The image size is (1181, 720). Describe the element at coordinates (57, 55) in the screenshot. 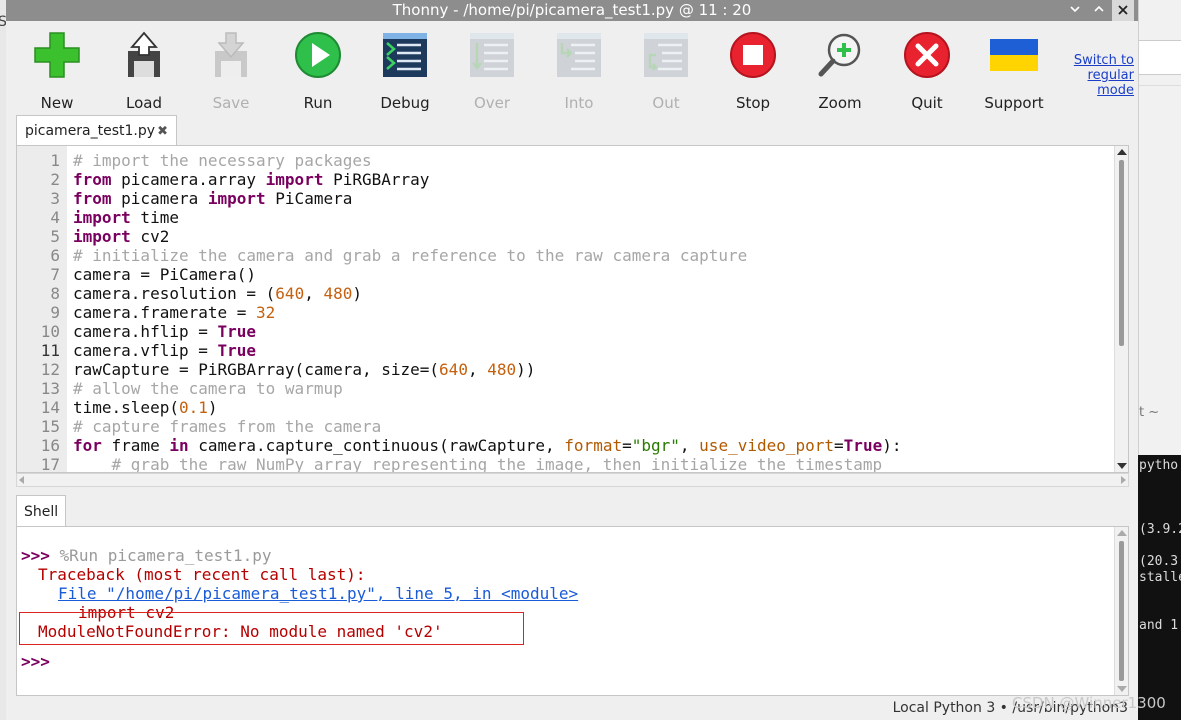

I see `new-file-icon` at that location.